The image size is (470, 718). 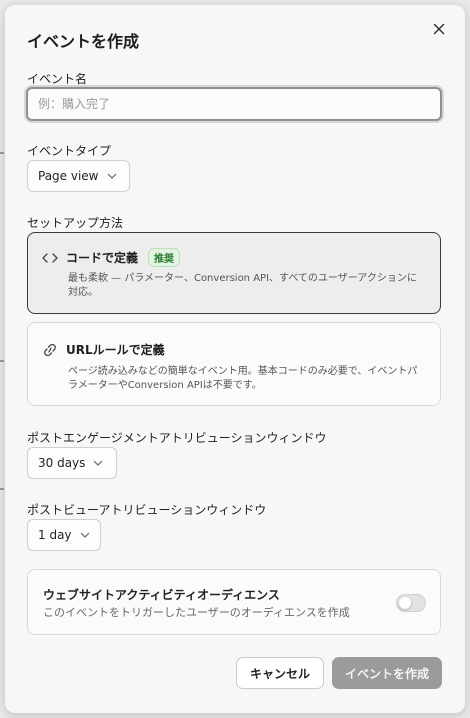 I want to click on audience-desc: このイベントをトリガーしたユーザーのオーディエンスを作成, so click(x=196, y=612).